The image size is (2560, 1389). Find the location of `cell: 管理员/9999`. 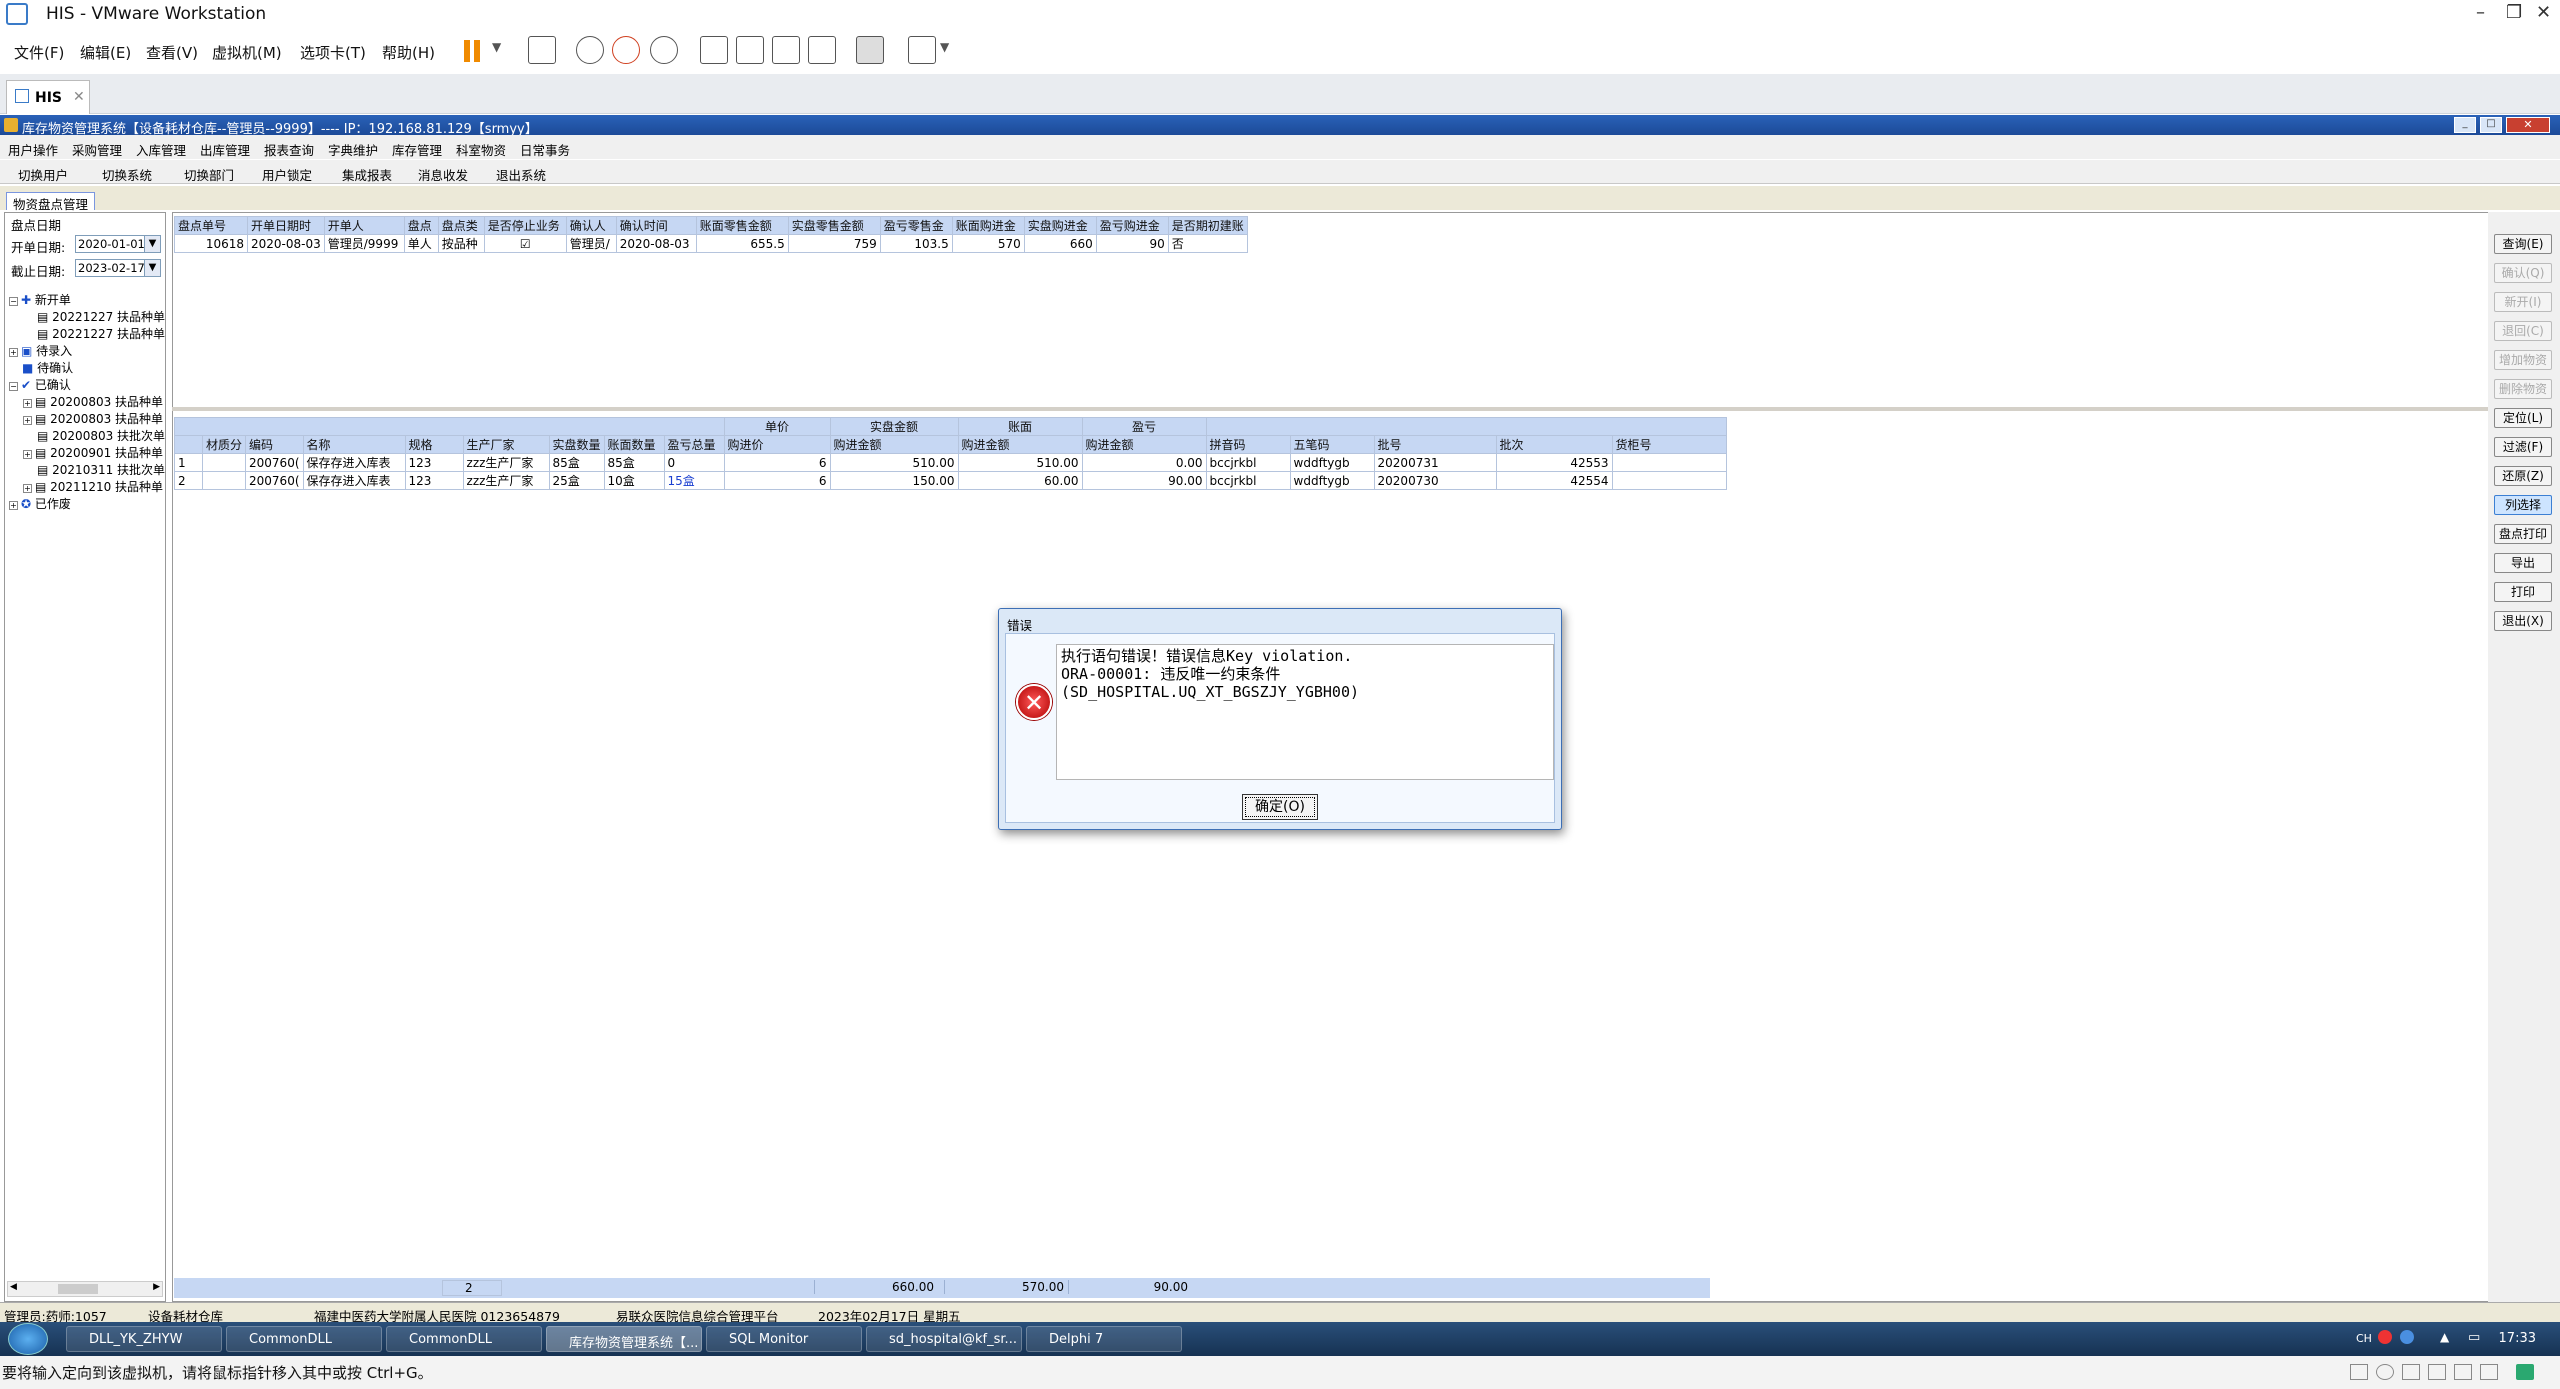

cell: 管理员/9999 is located at coordinates (364, 243).